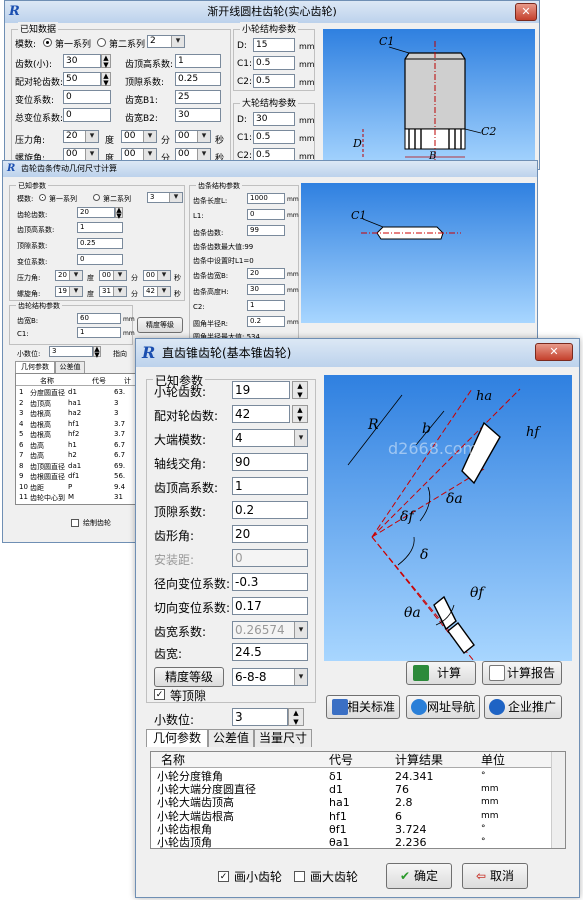 This screenshot has width=583, height=900. What do you see at coordinates (165, 197) in the screenshot?
I see `module-select: 3` at bounding box center [165, 197].